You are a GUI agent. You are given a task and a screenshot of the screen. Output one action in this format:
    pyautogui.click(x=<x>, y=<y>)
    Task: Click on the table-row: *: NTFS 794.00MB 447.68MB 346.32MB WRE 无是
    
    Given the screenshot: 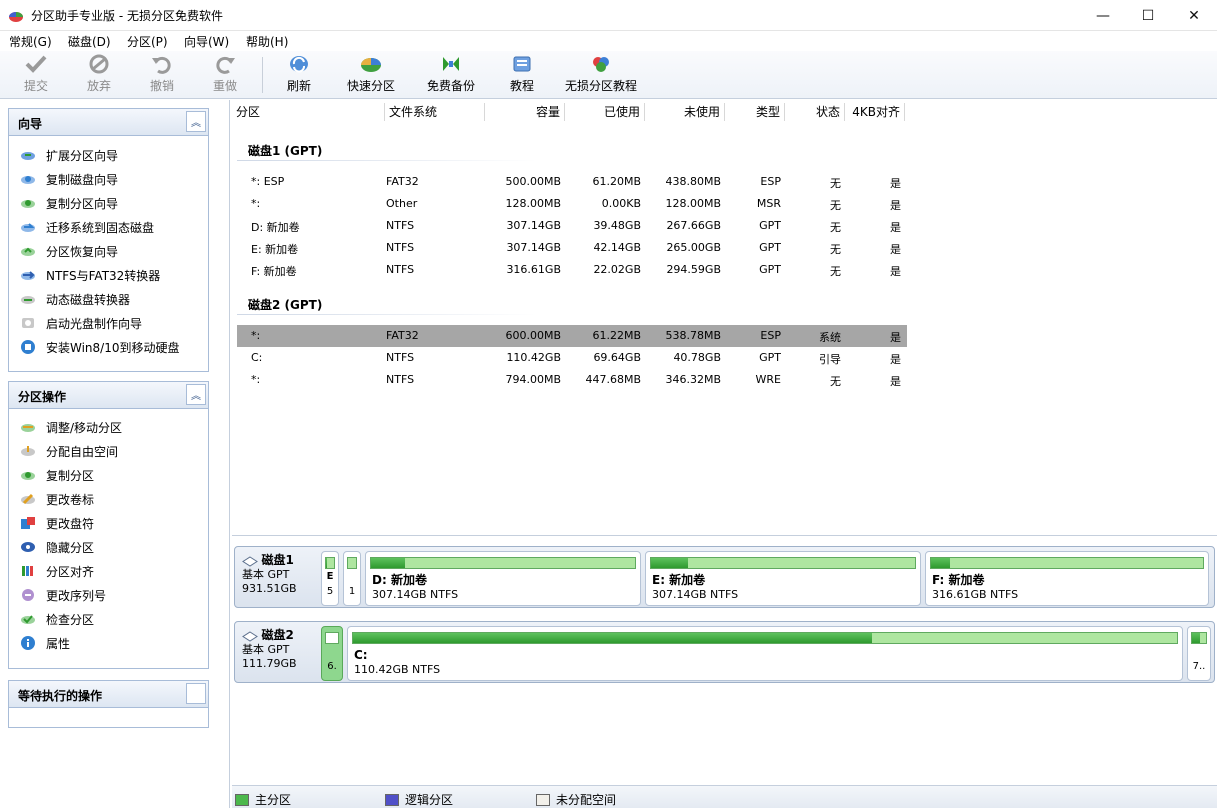 What is the action you would take?
    pyautogui.click(x=572, y=380)
    